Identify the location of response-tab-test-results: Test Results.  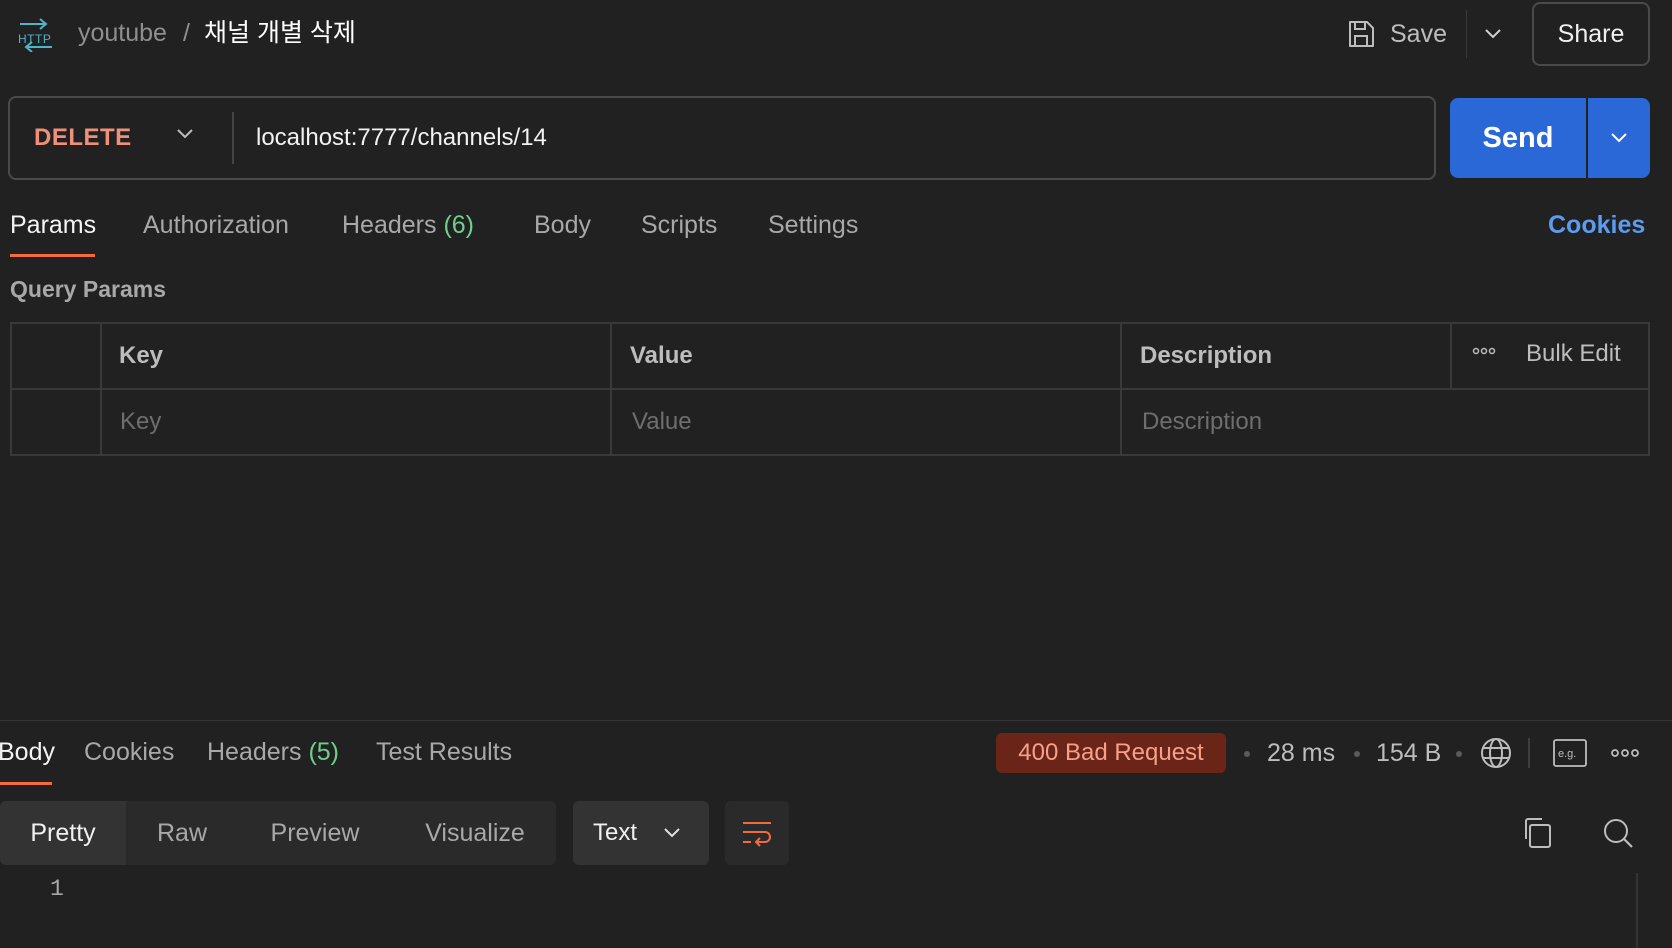
(444, 752).